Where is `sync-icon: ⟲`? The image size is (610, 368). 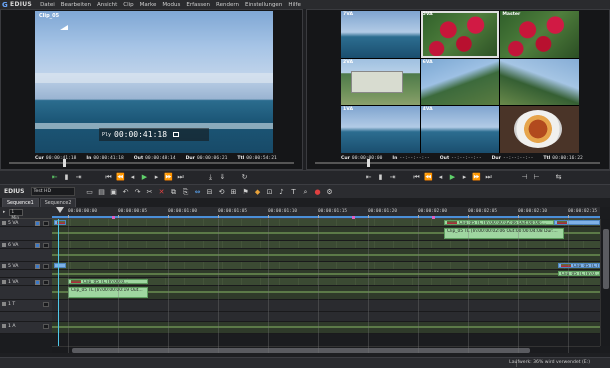 sync-icon: ⟲ is located at coordinates (222, 192).